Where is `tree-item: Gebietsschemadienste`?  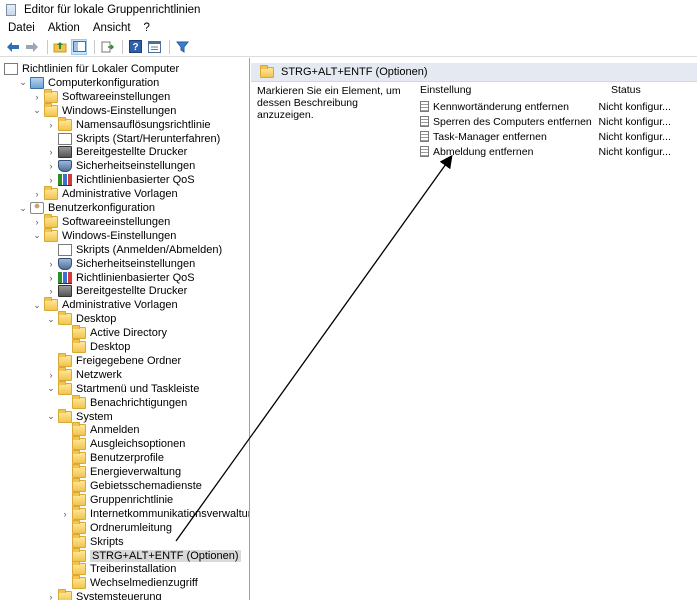
tree-item: Gebietsschemadienste is located at coordinates (131, 485).